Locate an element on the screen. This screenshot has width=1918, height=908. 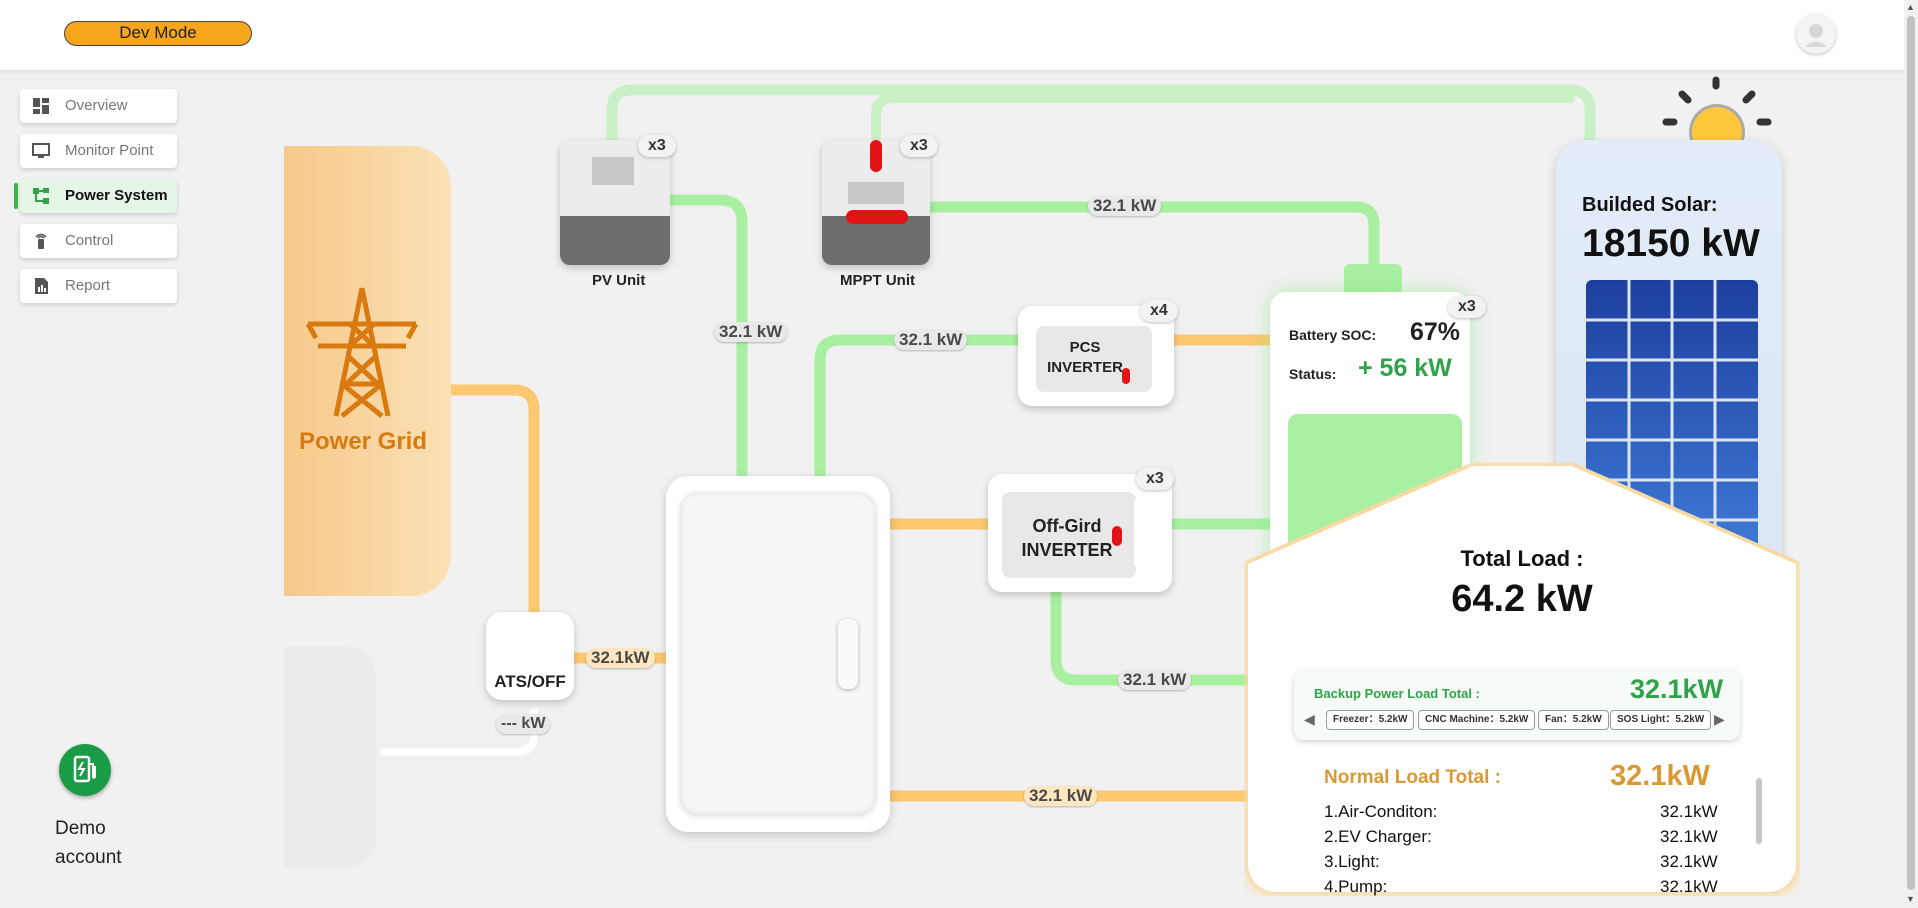
scroll-down-icon: ▼ is located at coordinates (1910, 899).